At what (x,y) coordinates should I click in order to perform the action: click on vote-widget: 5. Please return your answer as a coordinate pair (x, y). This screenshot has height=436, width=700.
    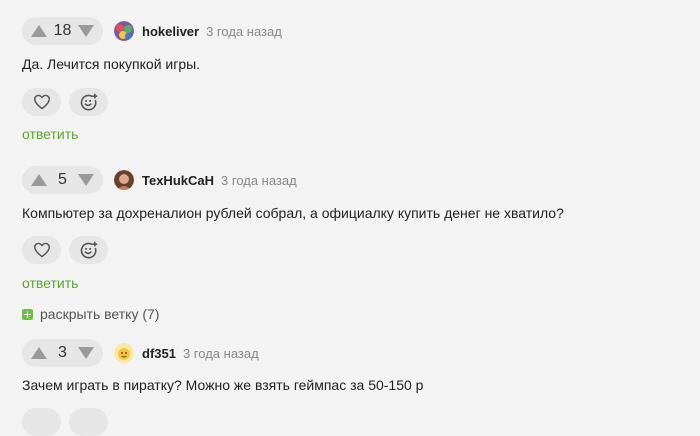
    Looking at the image, I should click on (62, 180).